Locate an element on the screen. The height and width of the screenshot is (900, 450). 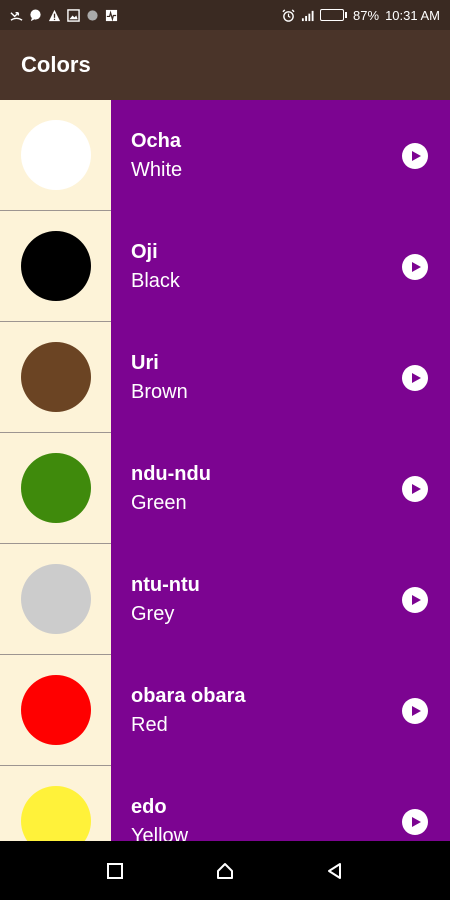
navigation-bar is located at coordinates (225, 870).